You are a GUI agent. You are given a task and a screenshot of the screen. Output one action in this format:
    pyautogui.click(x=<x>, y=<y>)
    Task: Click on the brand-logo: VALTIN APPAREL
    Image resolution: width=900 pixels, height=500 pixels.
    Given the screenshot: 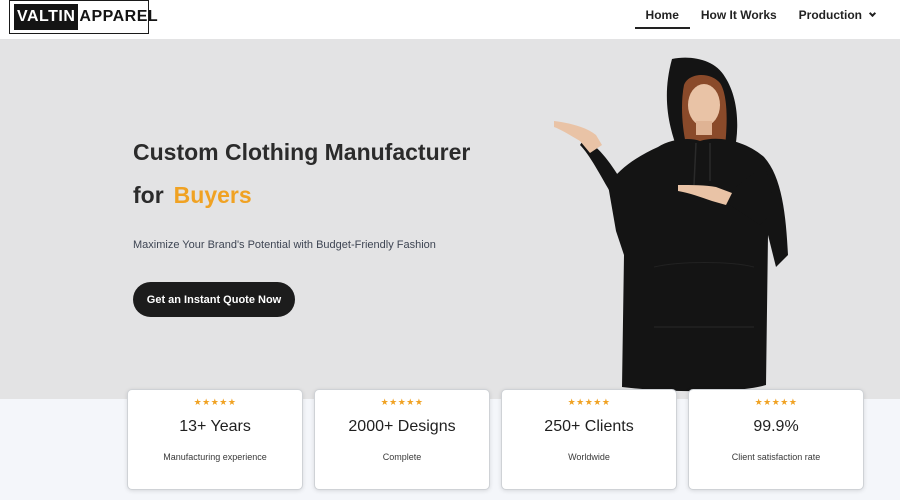 What is the action you would take?
    pyautogui.click(x=83, y=17)
    